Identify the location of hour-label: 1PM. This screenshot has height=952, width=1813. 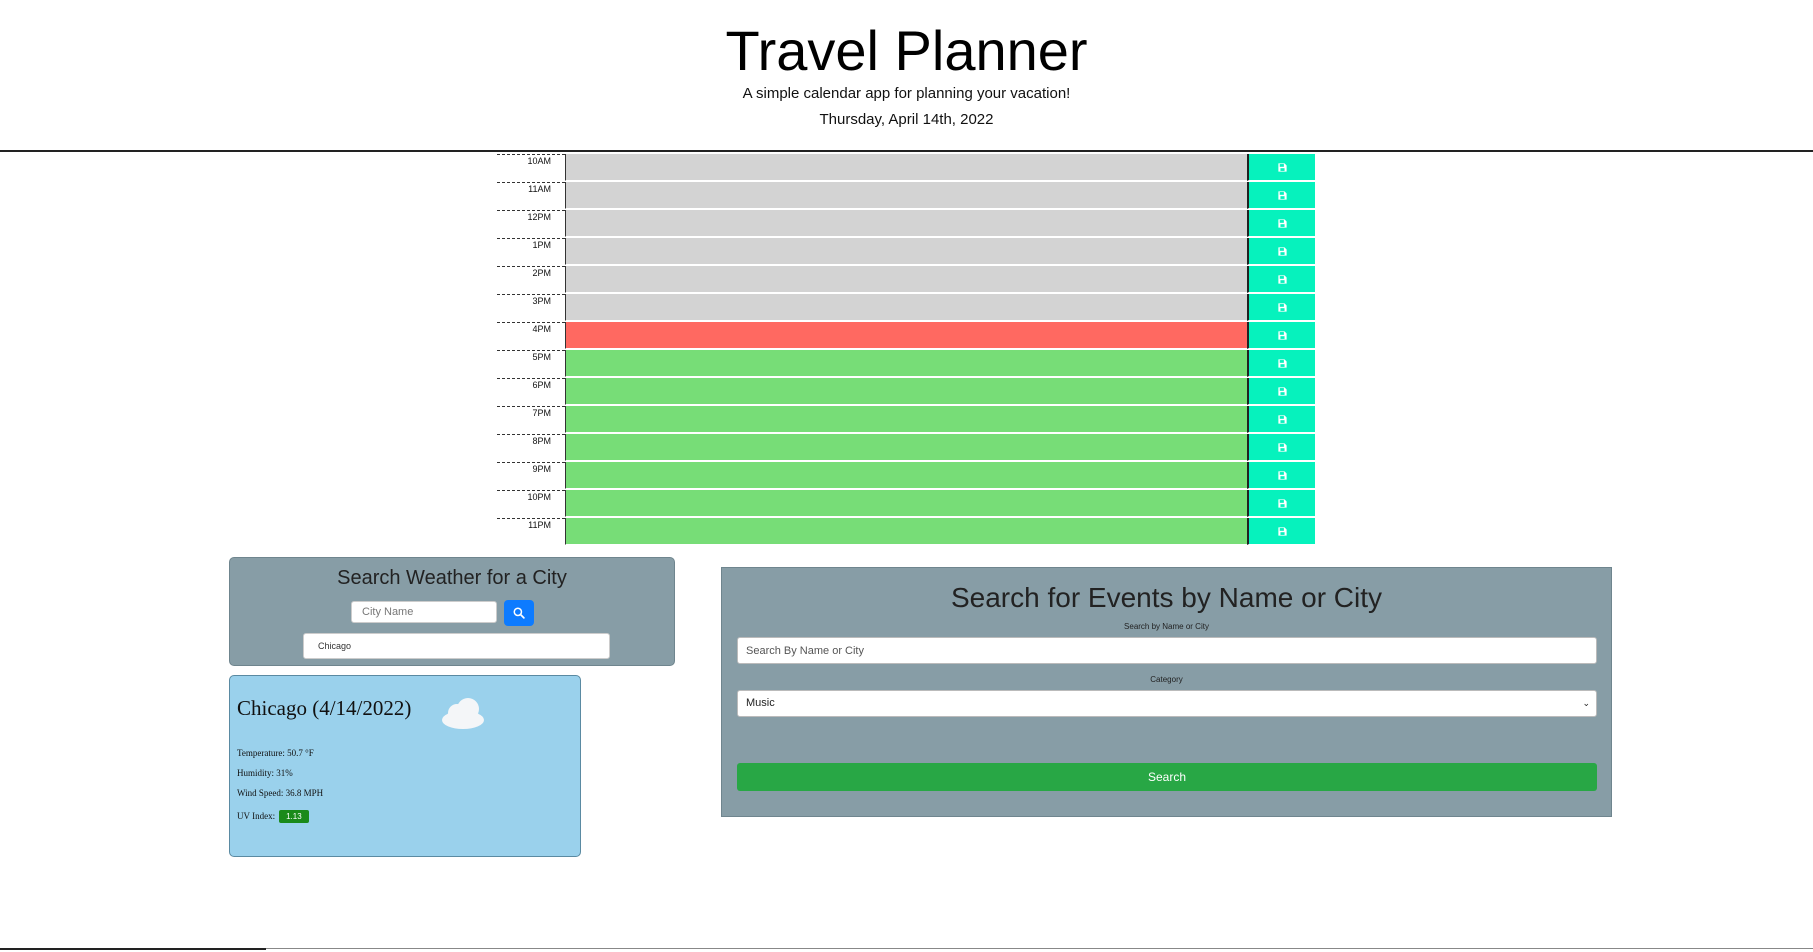
(531, 252).